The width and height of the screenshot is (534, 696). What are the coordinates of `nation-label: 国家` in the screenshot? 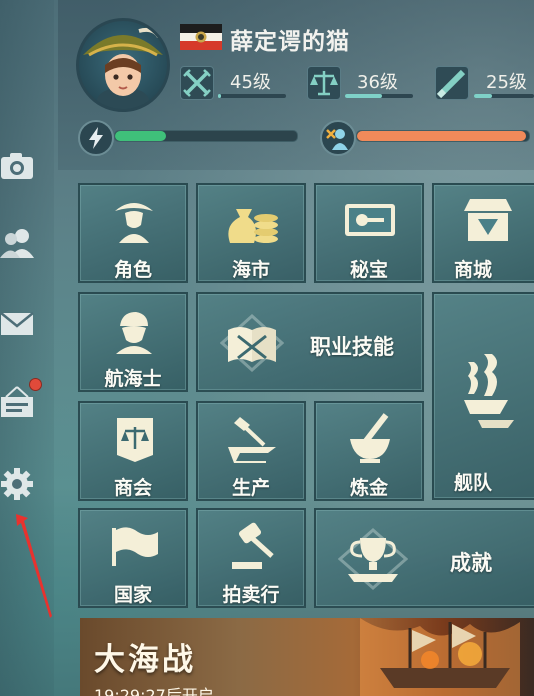 It's located at (132, 595).